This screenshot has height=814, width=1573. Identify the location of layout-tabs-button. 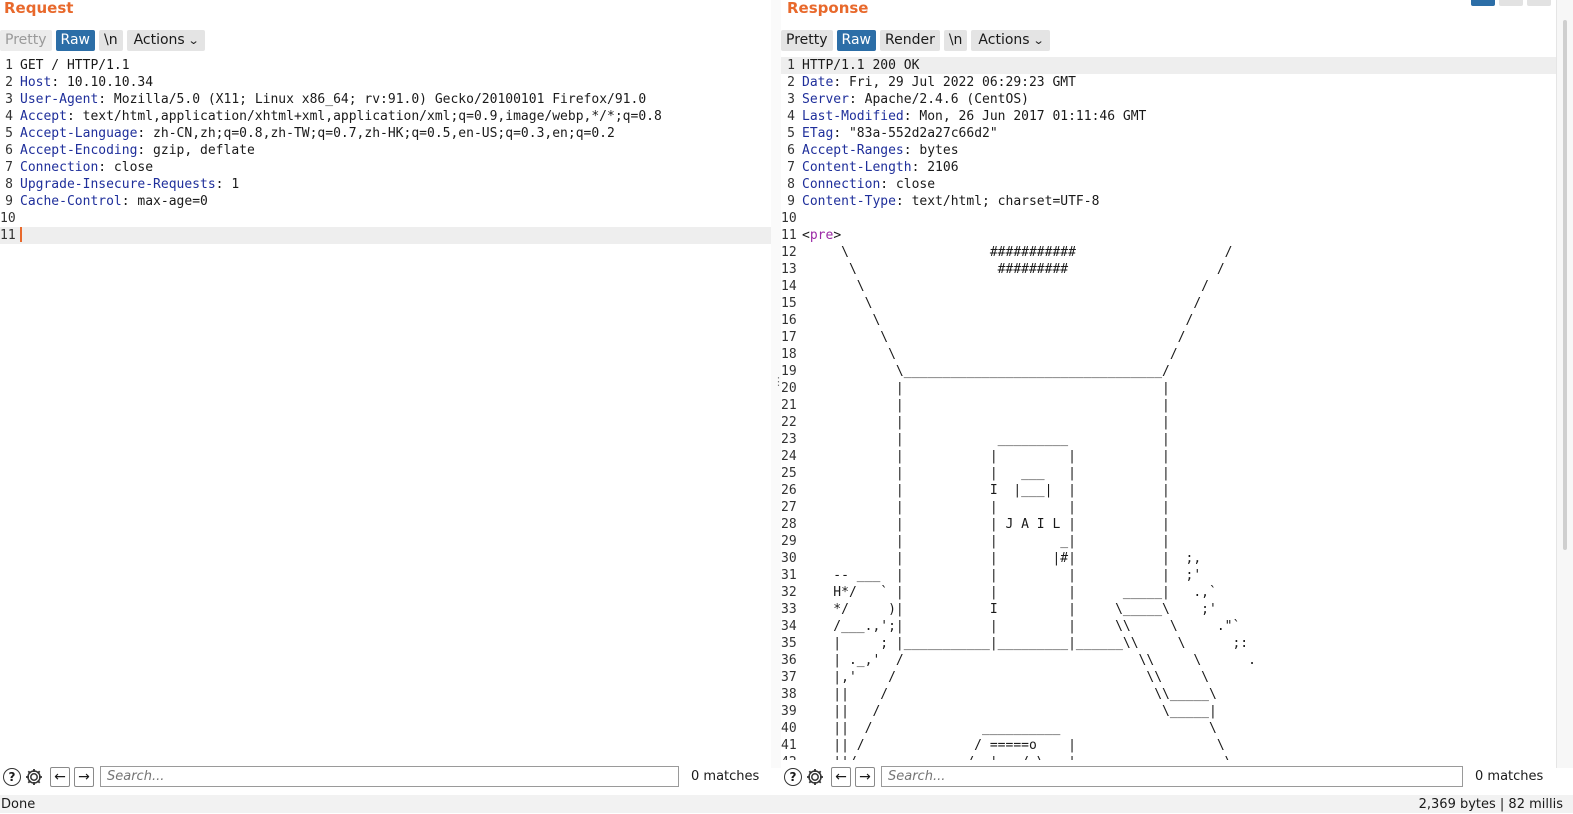
(1539, 3).